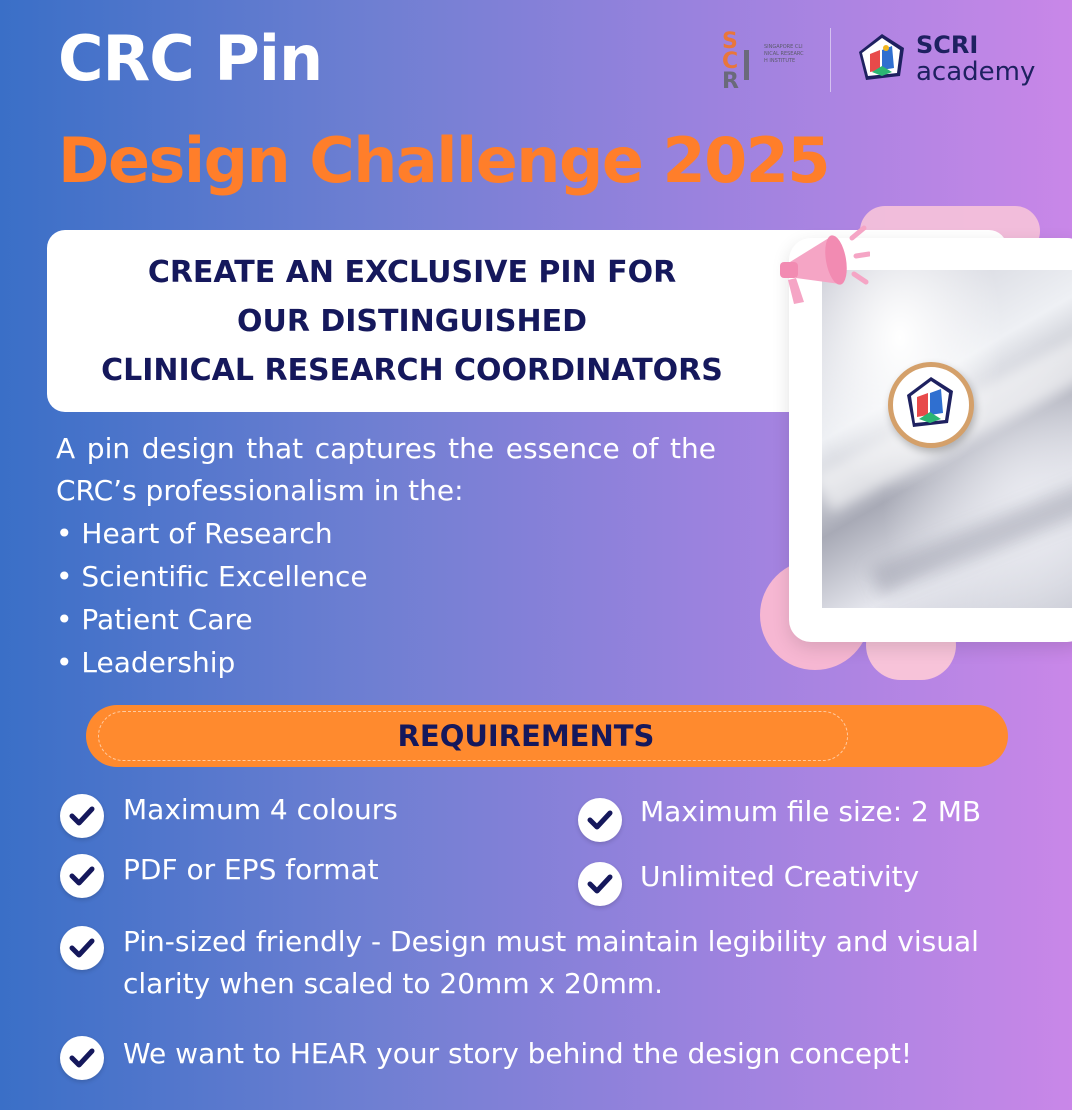 The image size is (1072, 1110). Describe the element at coordinates (526, 736) in the screenshot. I see `requirements-heading: REQUIREMENTS` at that location.